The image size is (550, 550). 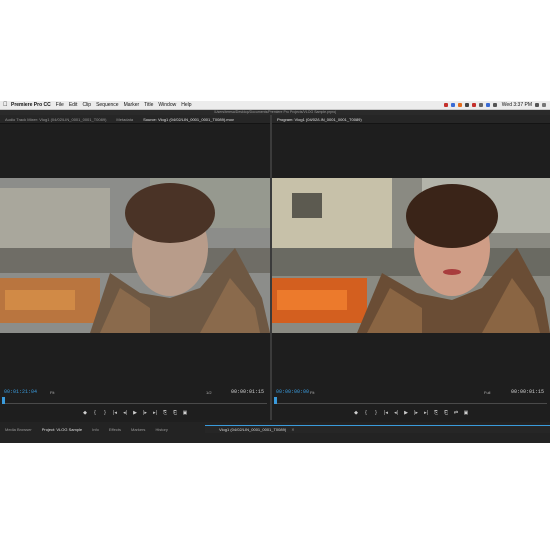 I want to click on source-timecode-out: 00:00:01:15, so click(x=247, y=392).